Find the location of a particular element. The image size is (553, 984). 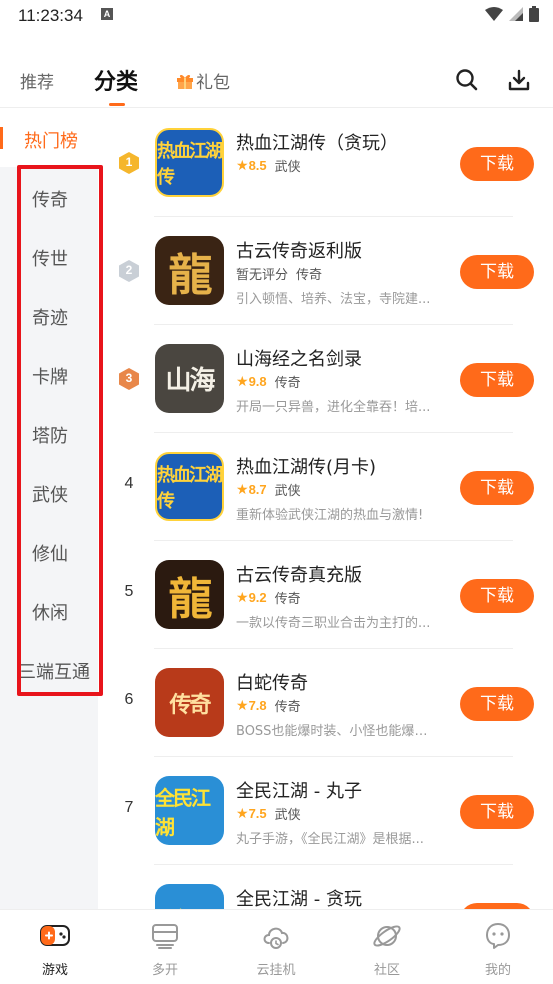

list-item: 6 传奇 白蛇传奇 ★7.8 传奇 BOSS也能爆时装、小怪也能爆终... 下载 is located at coordinates (331, 703).